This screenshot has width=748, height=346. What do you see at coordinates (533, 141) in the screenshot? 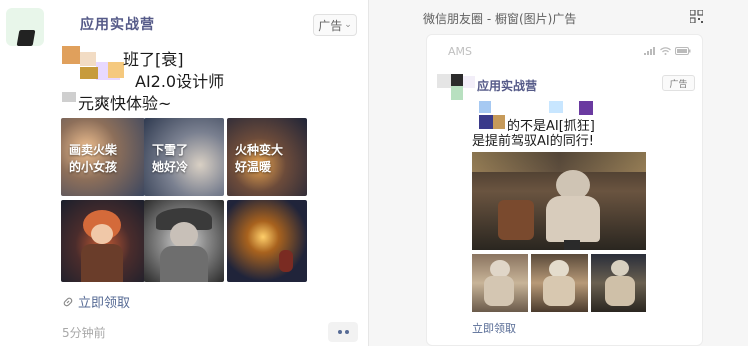
I see `ad-text-line2: 是提前驾驭AI的同行!` at bounding box center [533, 141].